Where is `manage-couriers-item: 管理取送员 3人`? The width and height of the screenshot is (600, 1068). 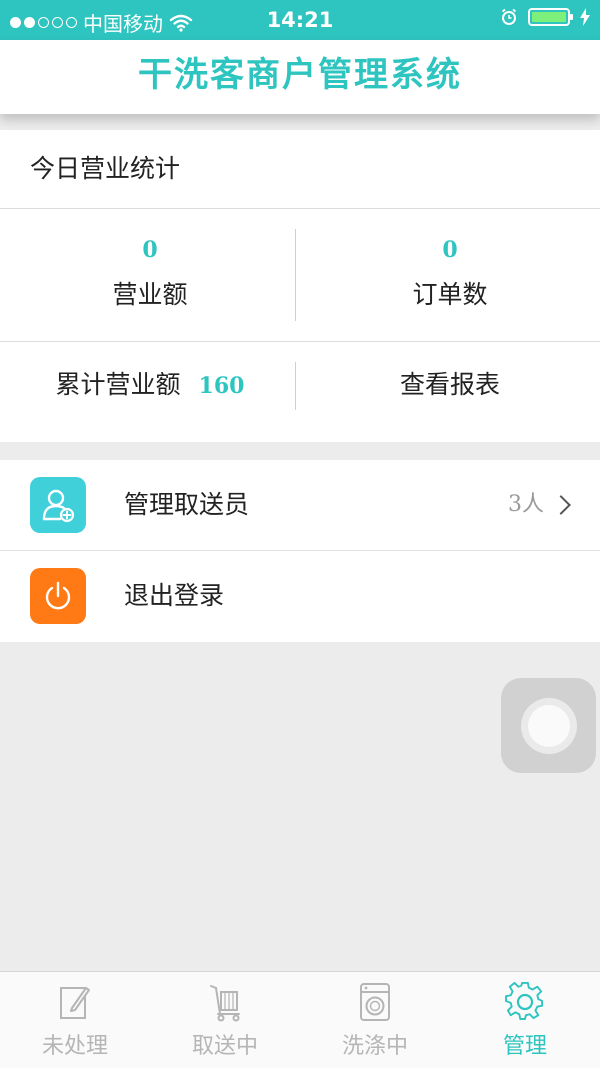 manage-couriers-item: 管理取送员 3人 is located at coordinates (300, 505).